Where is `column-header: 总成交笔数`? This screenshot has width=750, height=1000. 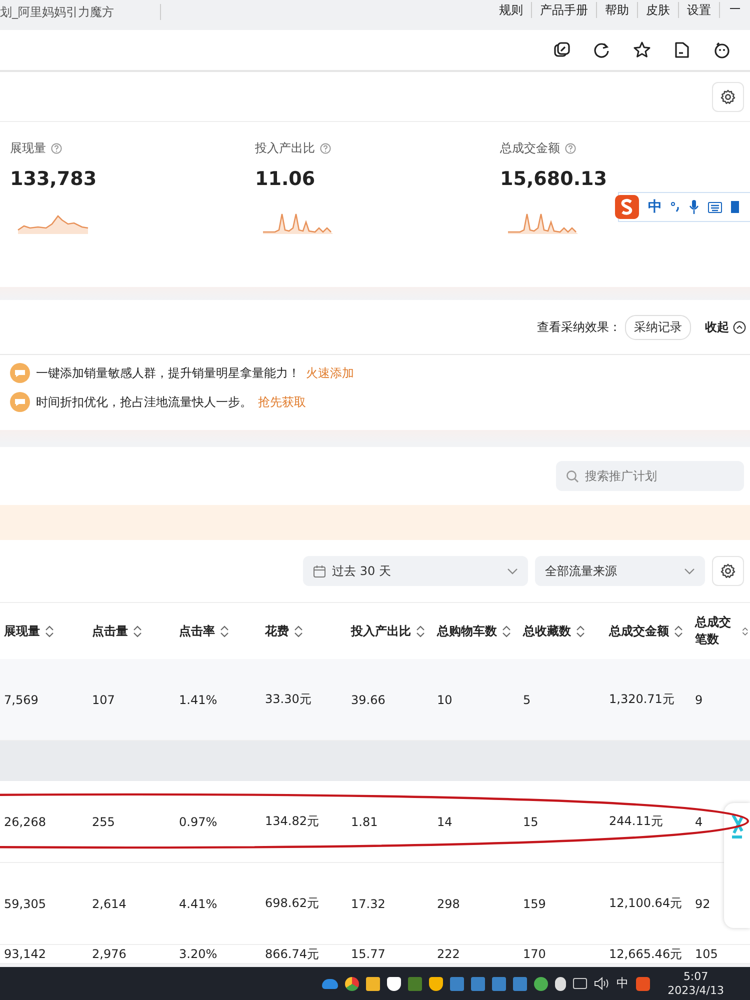 column-header: 总成交笔数 is located at coordinates (716, 631).